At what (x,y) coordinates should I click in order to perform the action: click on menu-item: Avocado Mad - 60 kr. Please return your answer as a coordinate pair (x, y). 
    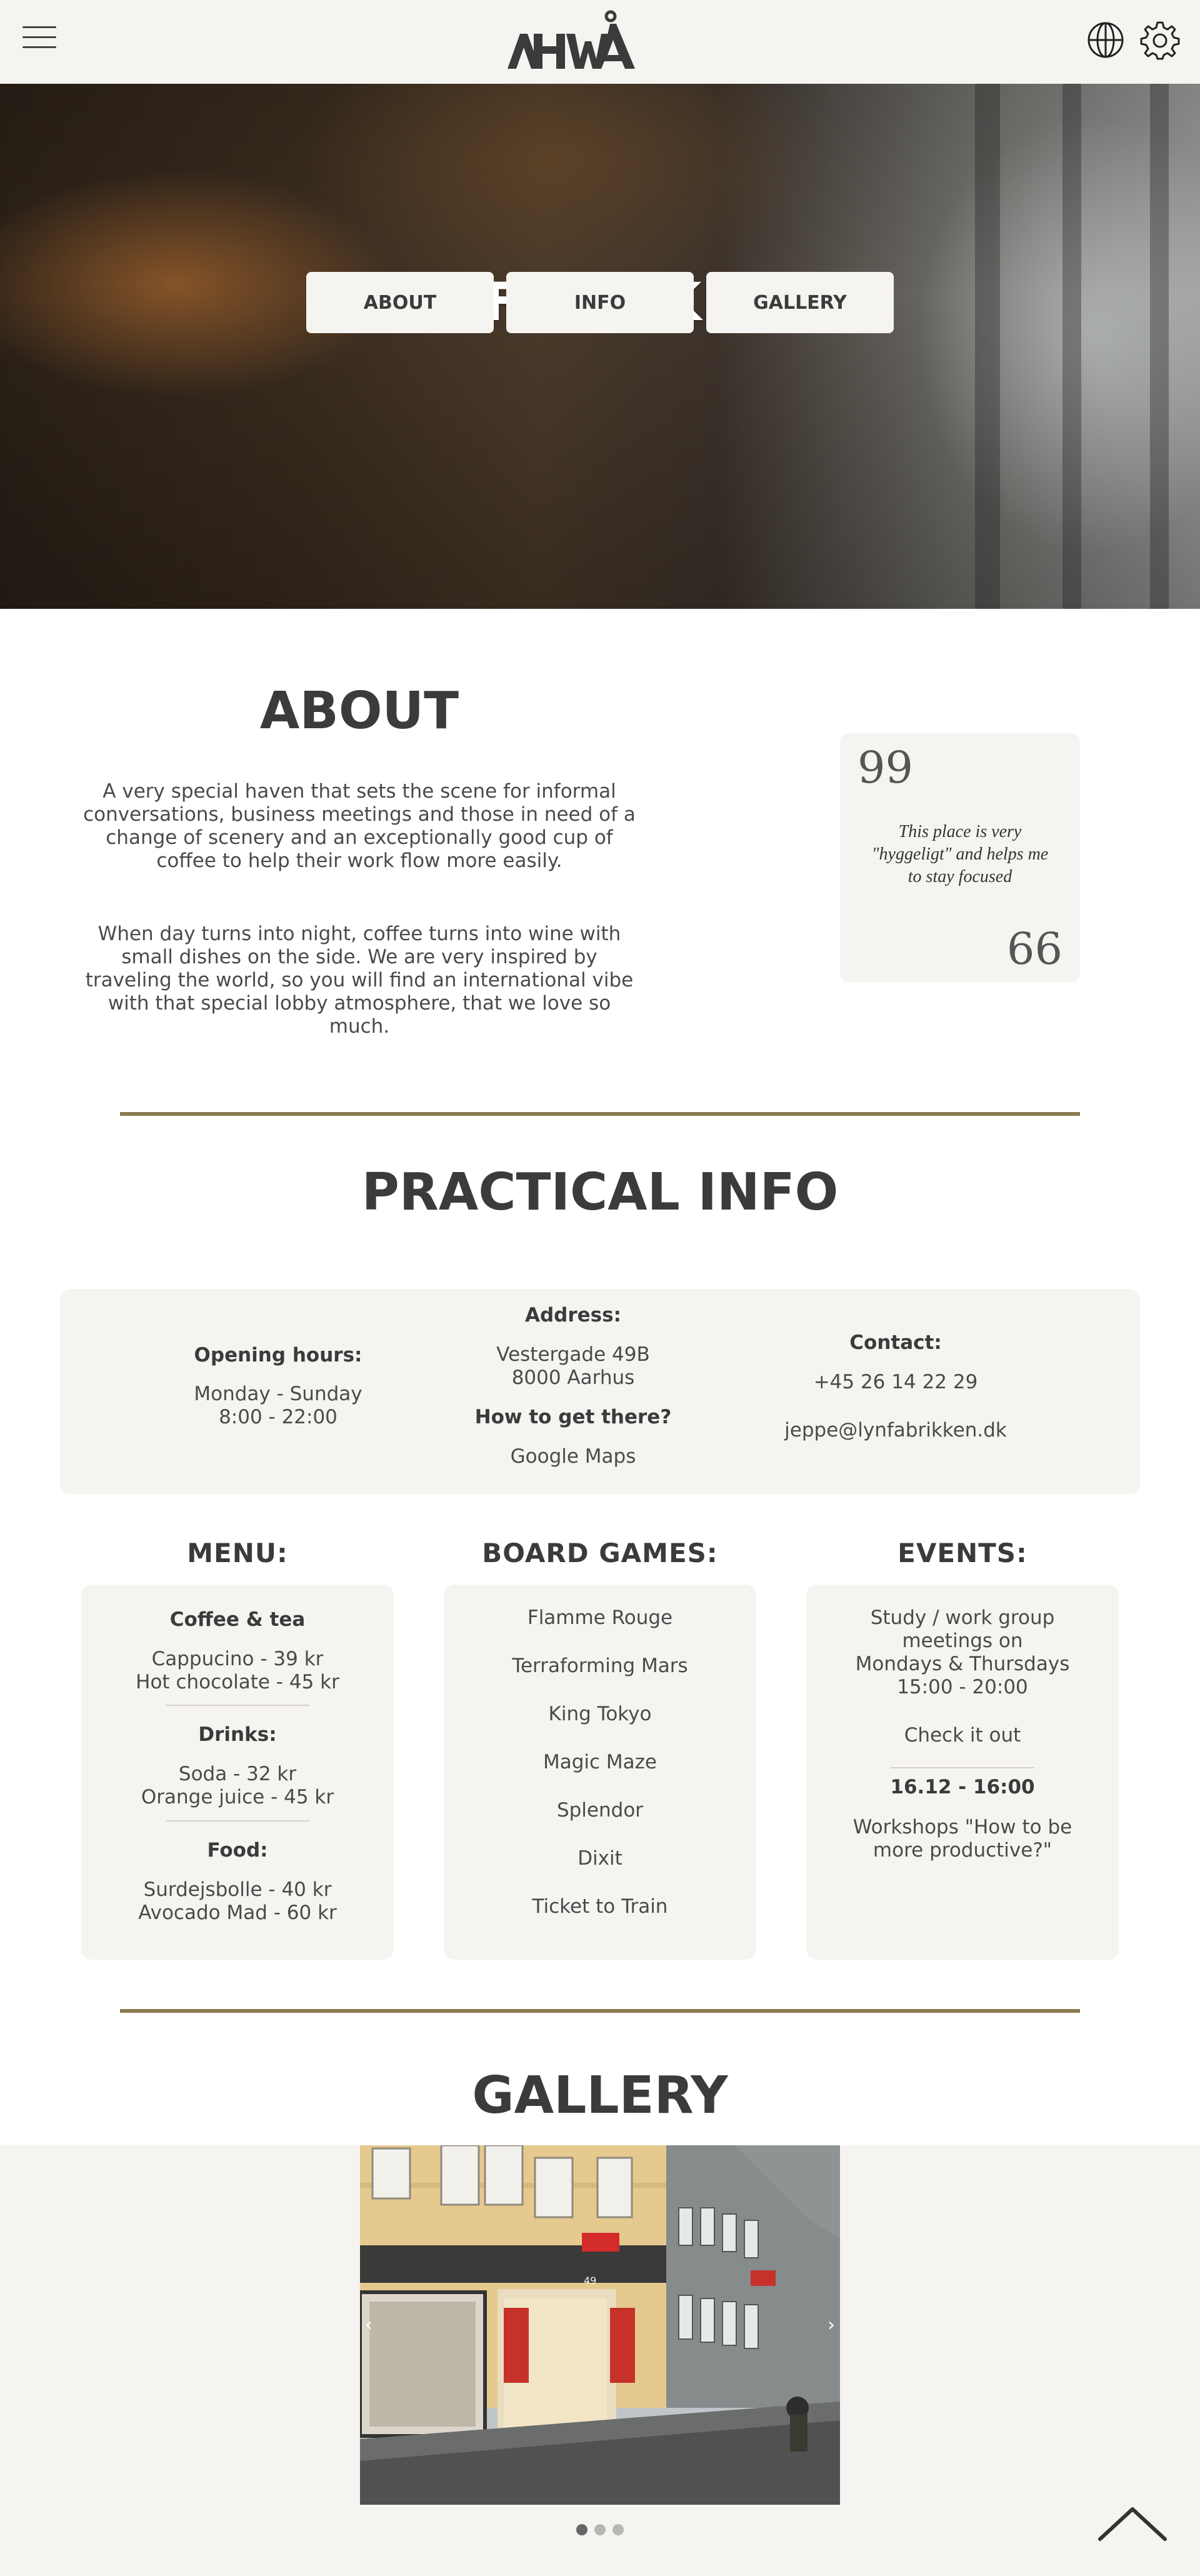
    Looking at the image, I should click on (237, 1913).